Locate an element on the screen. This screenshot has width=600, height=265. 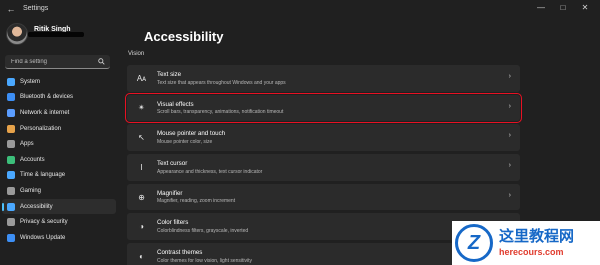
sidebar-item-label: Gaming is located at coordinates (31, 190).